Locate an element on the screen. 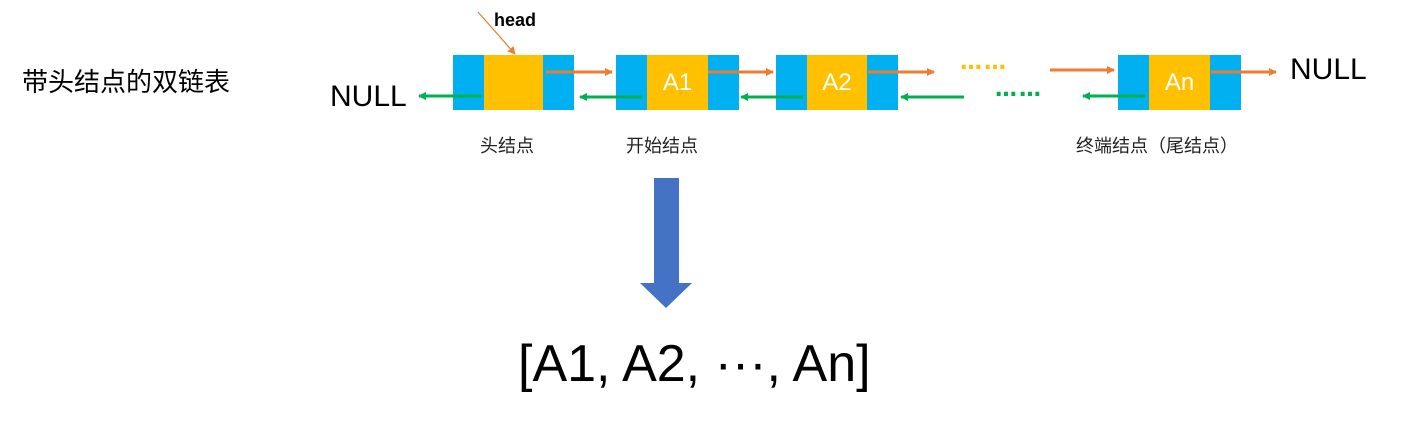 The height and width of the screenshot is (426, 1401). down-arrow is located at coordinates (666, 243).